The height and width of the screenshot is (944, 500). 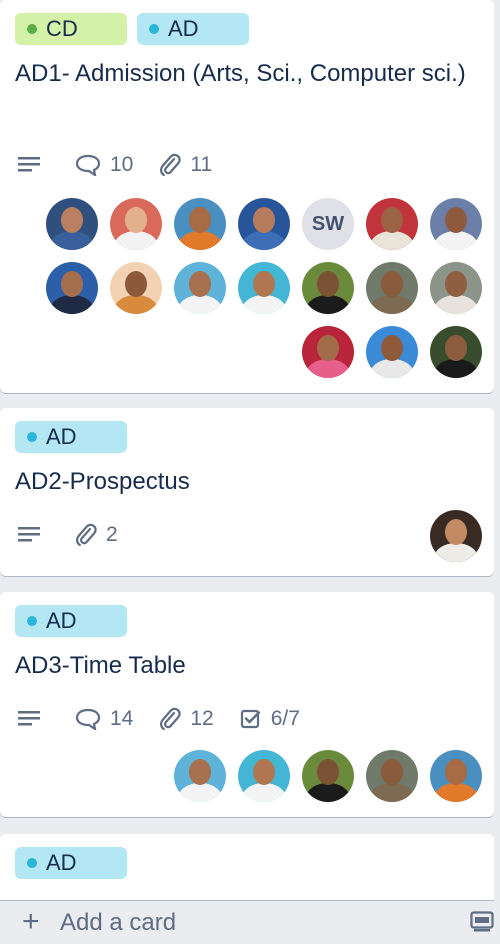 What do you see at coordinates (104, 165) in the screenshot?
I see `comments-badge: 10` at bounding box center [104, 165].